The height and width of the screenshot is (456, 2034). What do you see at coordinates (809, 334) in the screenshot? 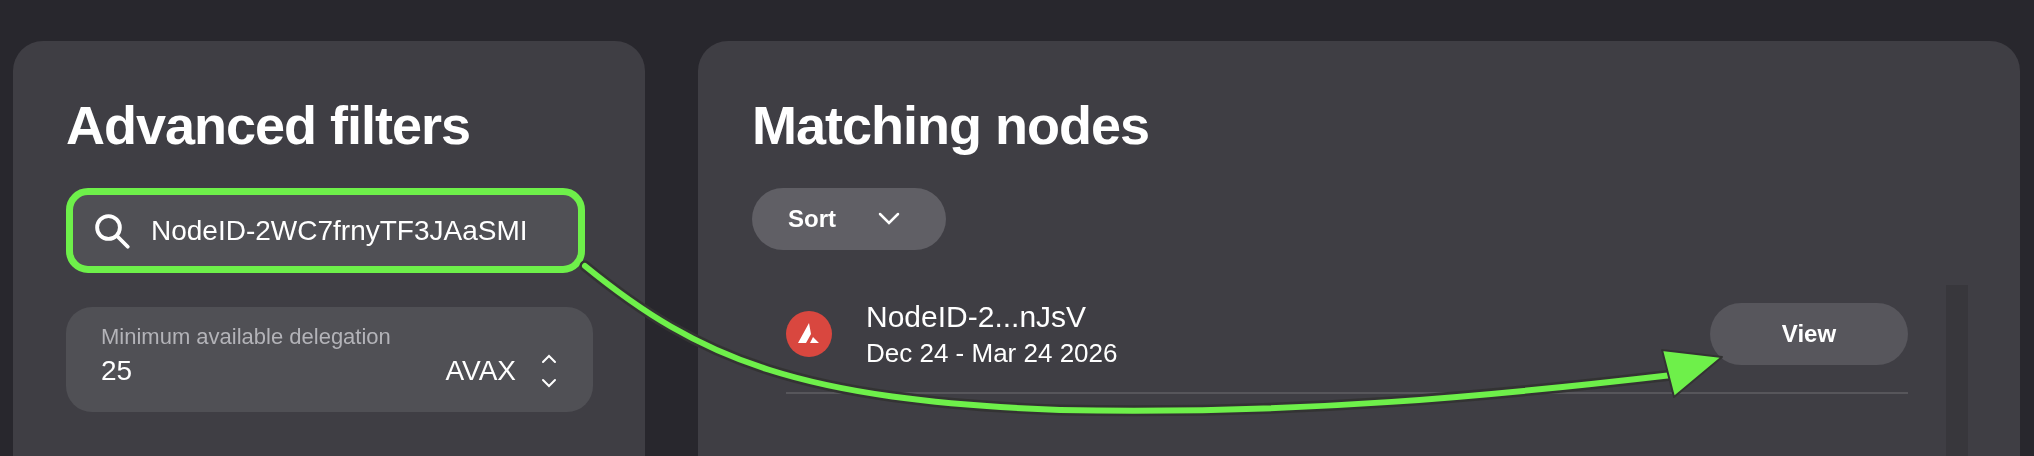
I see `avalanche-logo-icon` at bounding box center [809, 334].